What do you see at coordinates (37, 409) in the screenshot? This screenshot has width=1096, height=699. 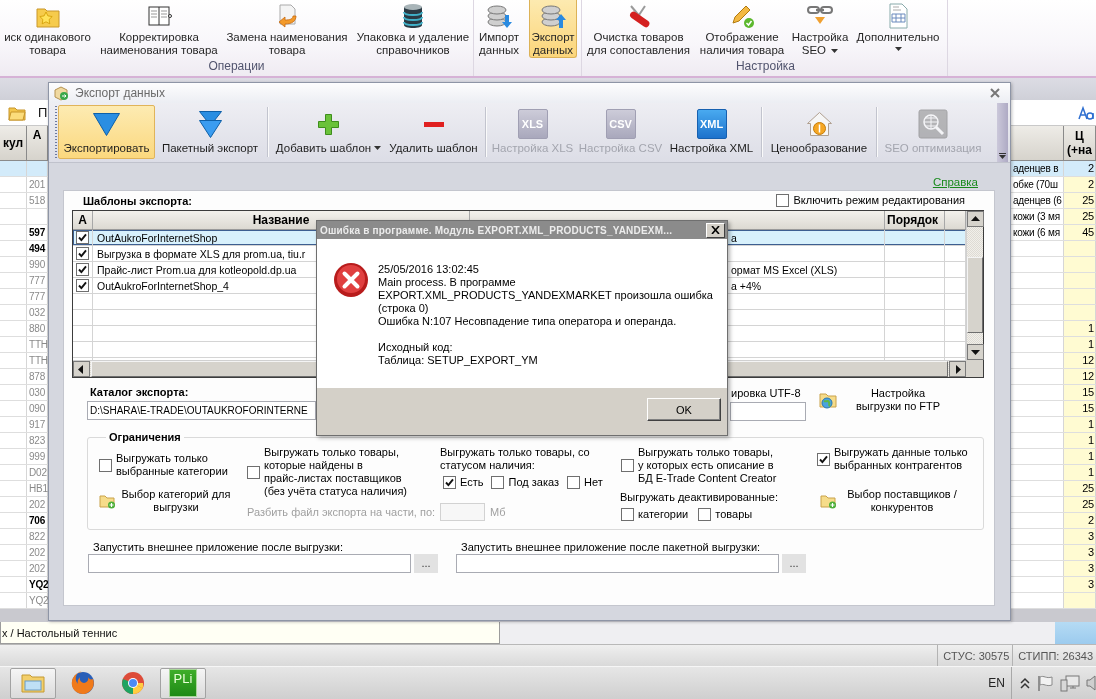 I see `cell-text: 090` at bounding box center [37, 409].